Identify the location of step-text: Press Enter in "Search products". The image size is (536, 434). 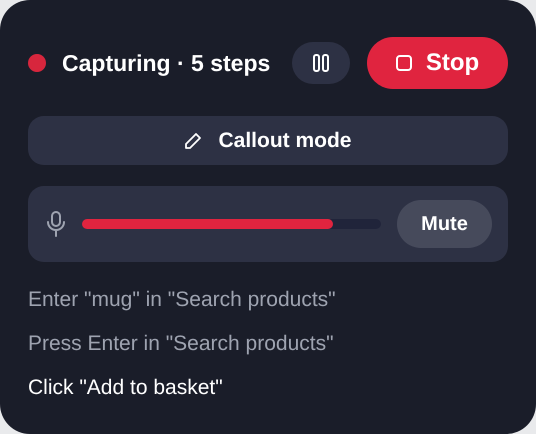
(181, 344).